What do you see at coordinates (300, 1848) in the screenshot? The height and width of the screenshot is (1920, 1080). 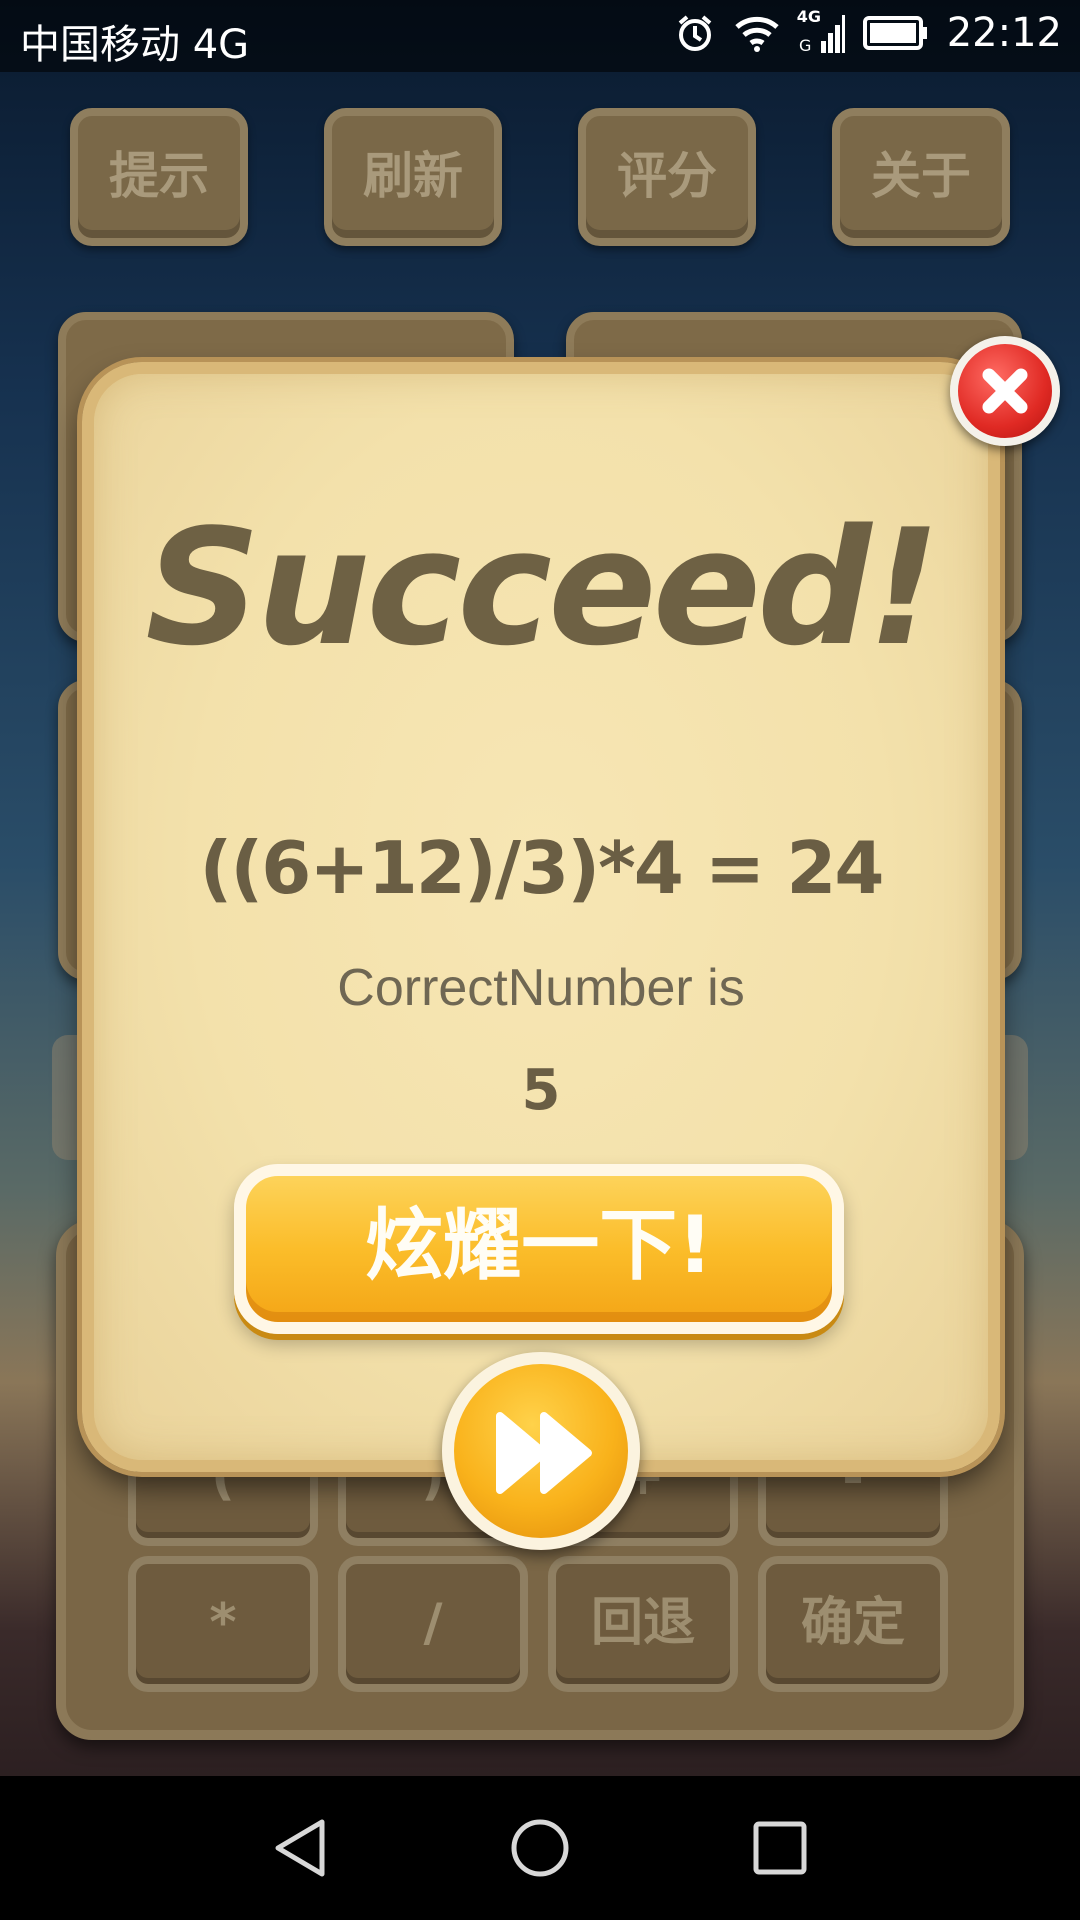 I see `back-icon` at bounding box center [300, 1848].